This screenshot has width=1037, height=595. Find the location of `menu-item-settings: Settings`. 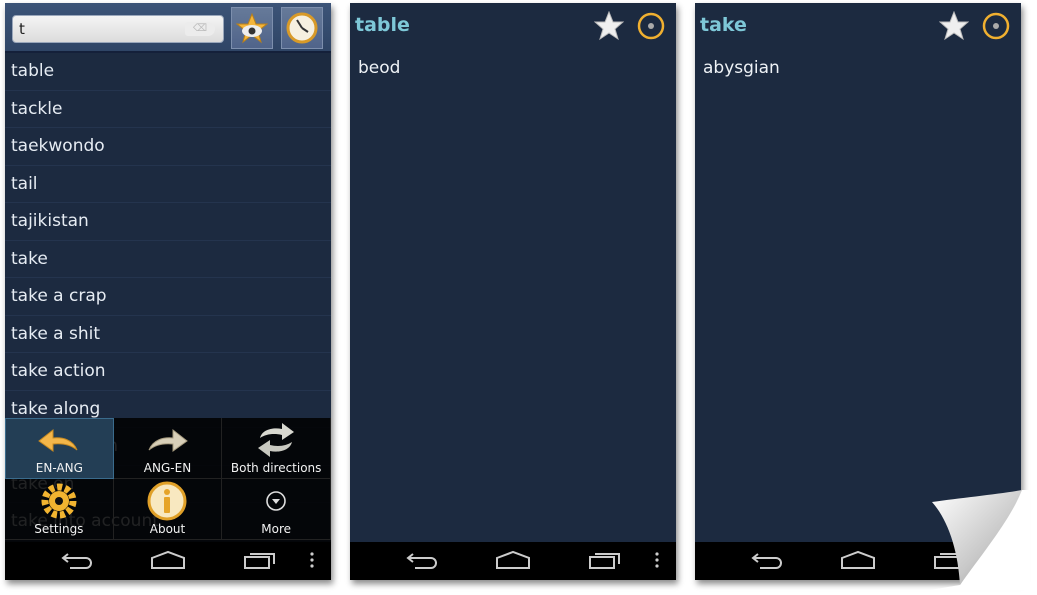

menu-item-settings: Settings is located at coordinates (59, 509).